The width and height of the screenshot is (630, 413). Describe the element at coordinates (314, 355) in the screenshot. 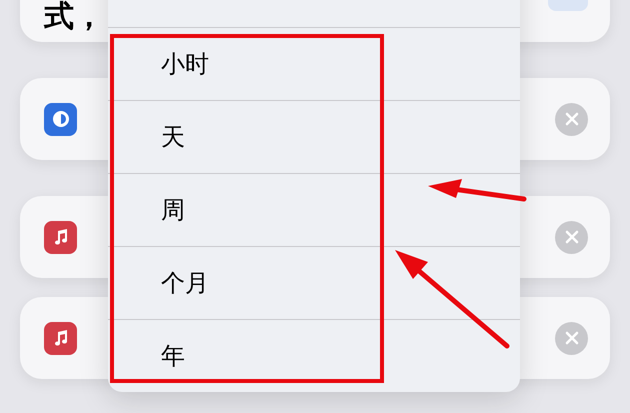

I see `menu-item: 年` at that location.